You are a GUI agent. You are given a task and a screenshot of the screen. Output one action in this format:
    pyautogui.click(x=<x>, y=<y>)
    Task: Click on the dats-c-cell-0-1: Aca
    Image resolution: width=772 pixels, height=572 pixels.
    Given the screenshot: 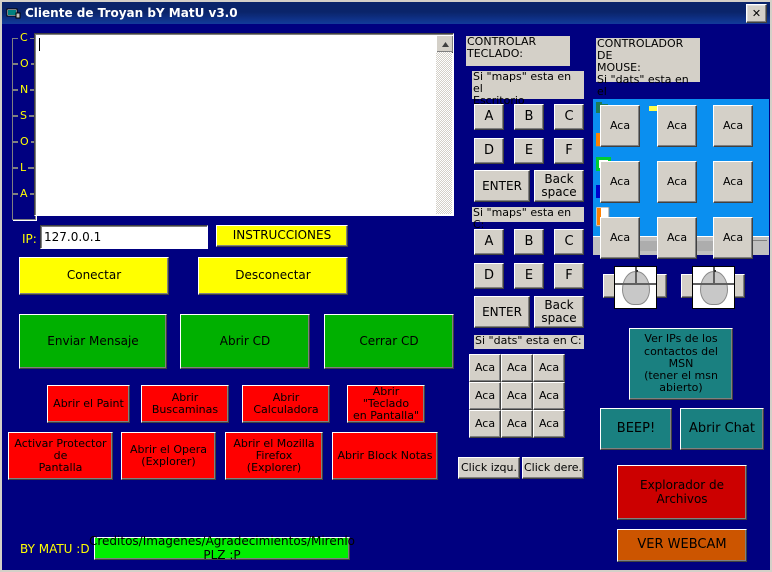 What is the action you would take?
    pyautogui.click(x=517, y=368)
    